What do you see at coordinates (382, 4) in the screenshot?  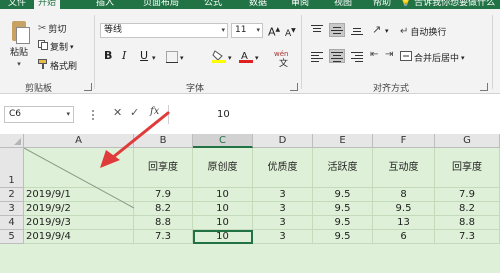 I see `tab-help: 帮助` at bounding box center [382, 4].